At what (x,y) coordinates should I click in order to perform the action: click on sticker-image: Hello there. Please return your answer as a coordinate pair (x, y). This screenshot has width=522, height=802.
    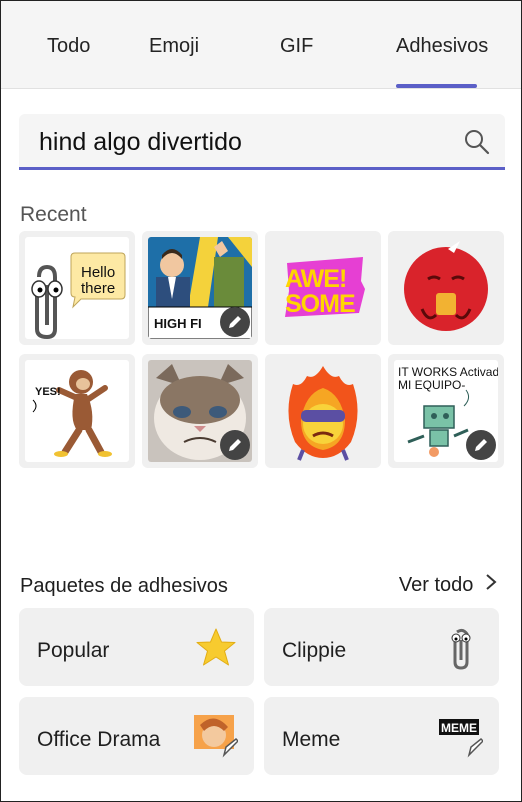
    Looking at the image, I should click on (77, 288).